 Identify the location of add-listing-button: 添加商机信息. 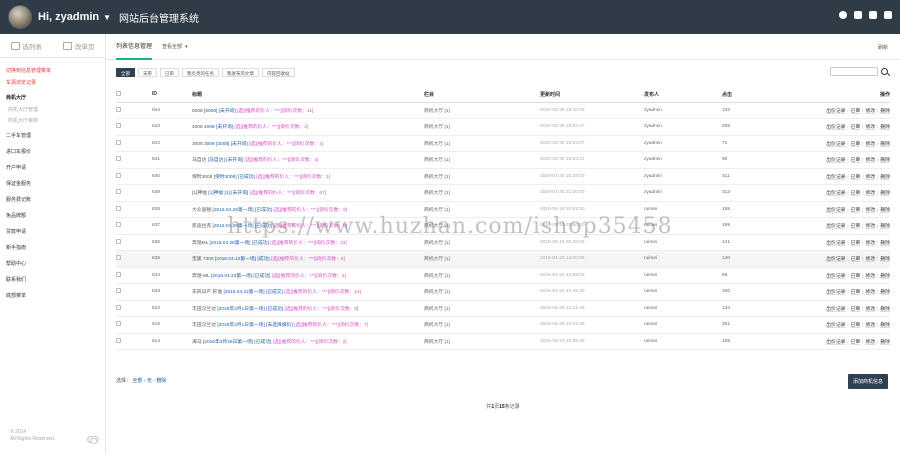
(867, 381).